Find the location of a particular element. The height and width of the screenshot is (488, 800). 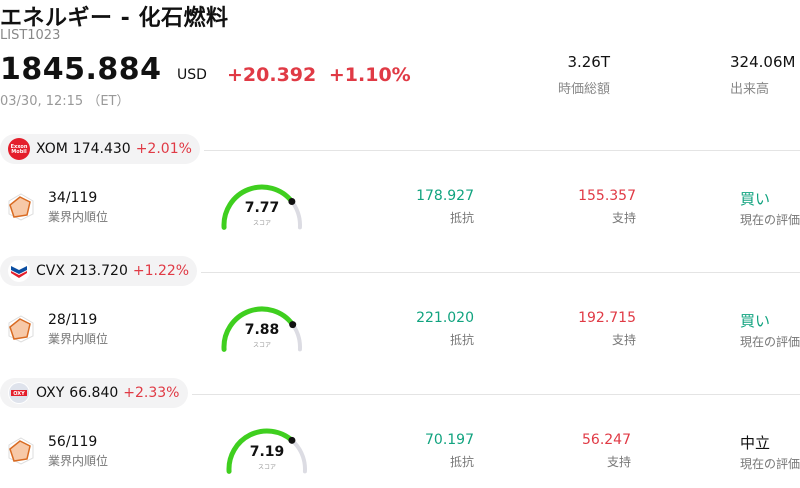

stock-symbol: XOM is located at coordinates (52, 149).